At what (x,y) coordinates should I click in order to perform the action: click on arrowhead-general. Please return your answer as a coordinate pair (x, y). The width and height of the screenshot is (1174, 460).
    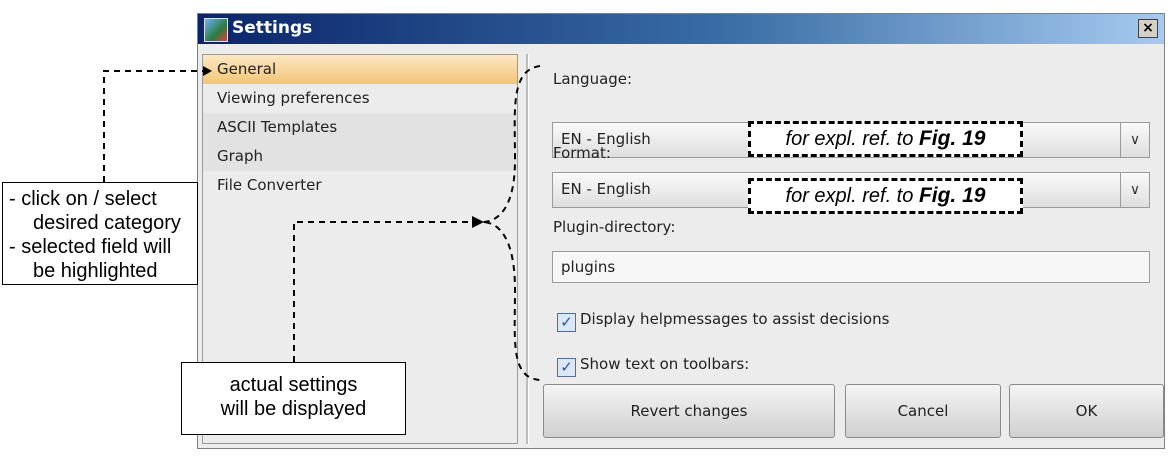
    Looking at the image, I should click on (207, 71).